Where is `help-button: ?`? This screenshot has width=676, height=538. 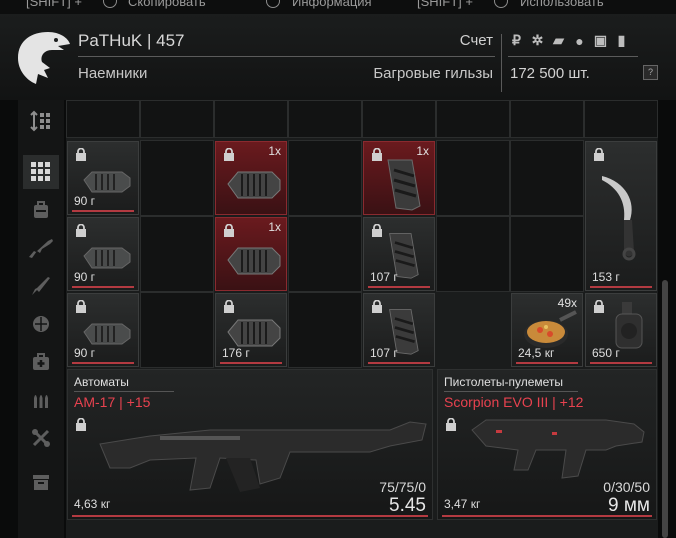
help-button: ? is located at coordinates (650, 72).